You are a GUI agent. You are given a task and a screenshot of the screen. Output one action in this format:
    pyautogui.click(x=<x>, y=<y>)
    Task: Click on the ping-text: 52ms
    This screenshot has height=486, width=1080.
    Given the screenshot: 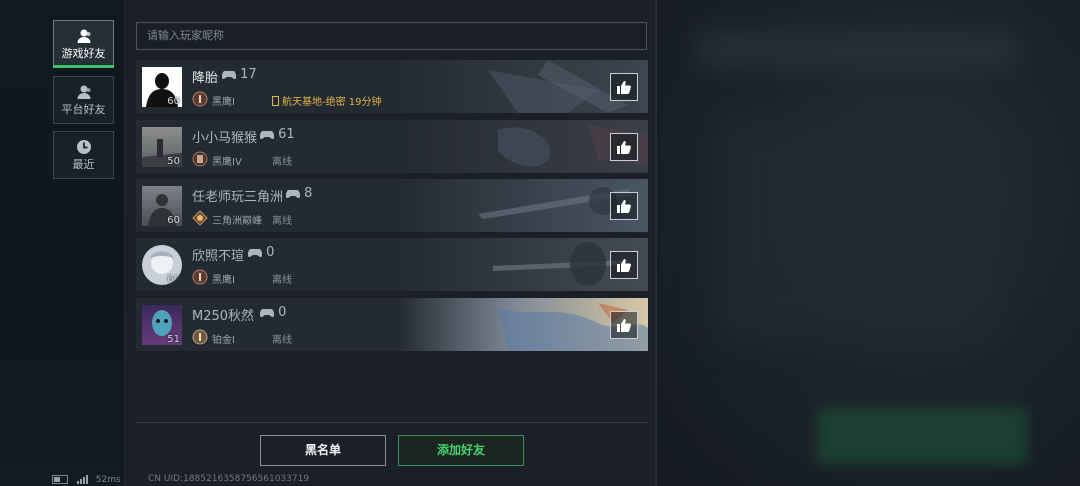 What is the action you would take?
    pyautogui.click(x=108, y=479)
    